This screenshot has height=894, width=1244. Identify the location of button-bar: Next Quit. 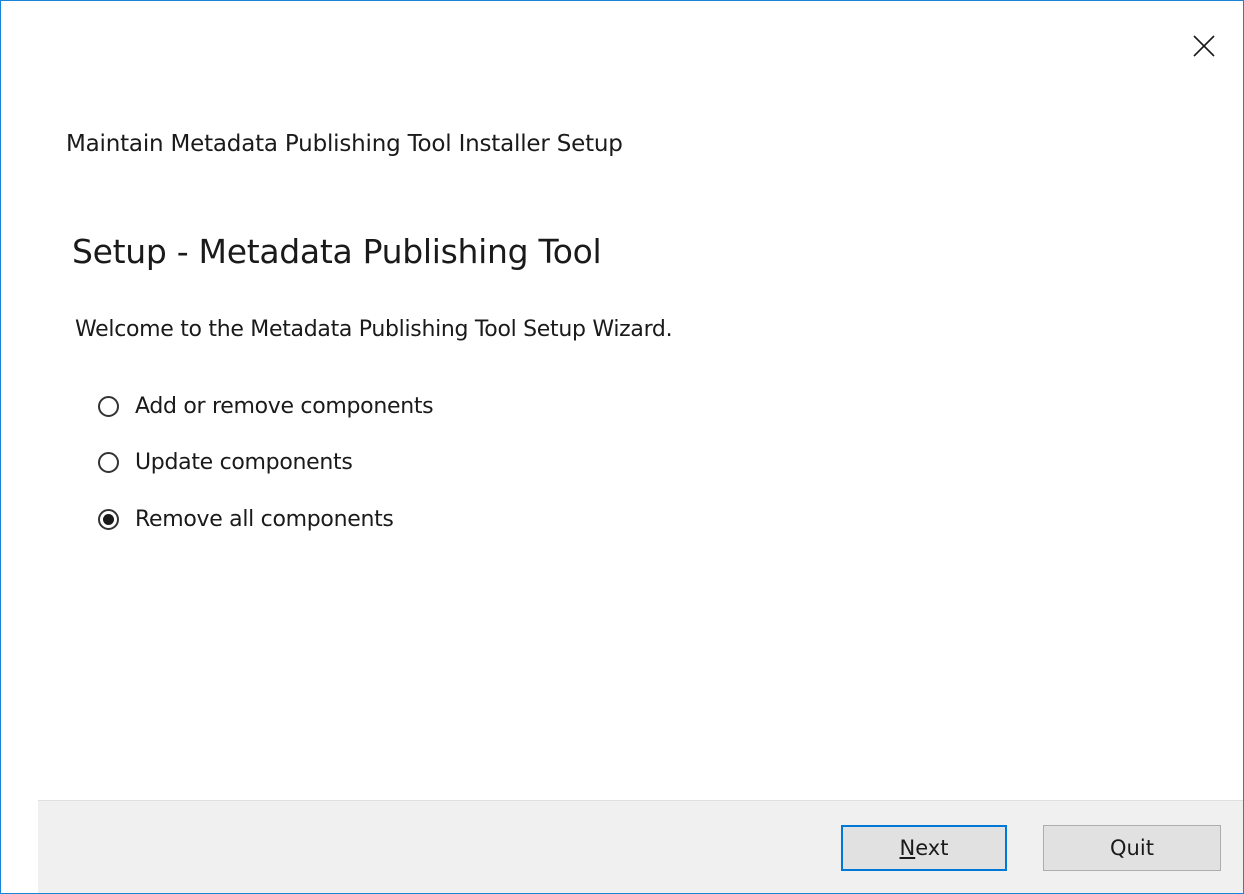
(640, 846).